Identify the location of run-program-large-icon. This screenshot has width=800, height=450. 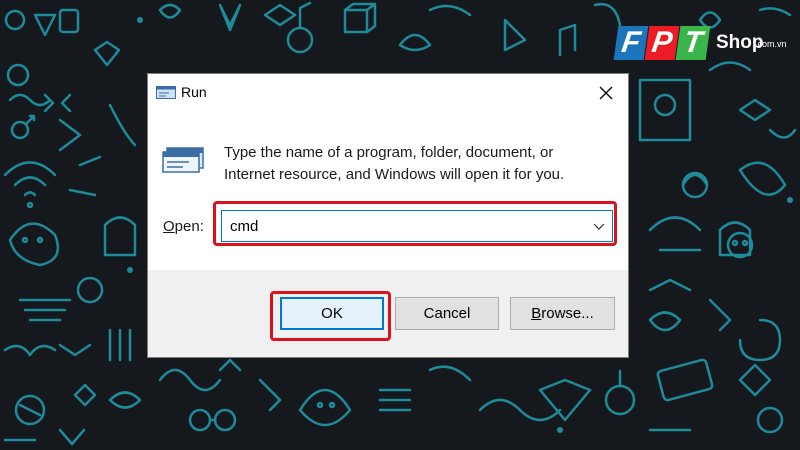
(183, 160).